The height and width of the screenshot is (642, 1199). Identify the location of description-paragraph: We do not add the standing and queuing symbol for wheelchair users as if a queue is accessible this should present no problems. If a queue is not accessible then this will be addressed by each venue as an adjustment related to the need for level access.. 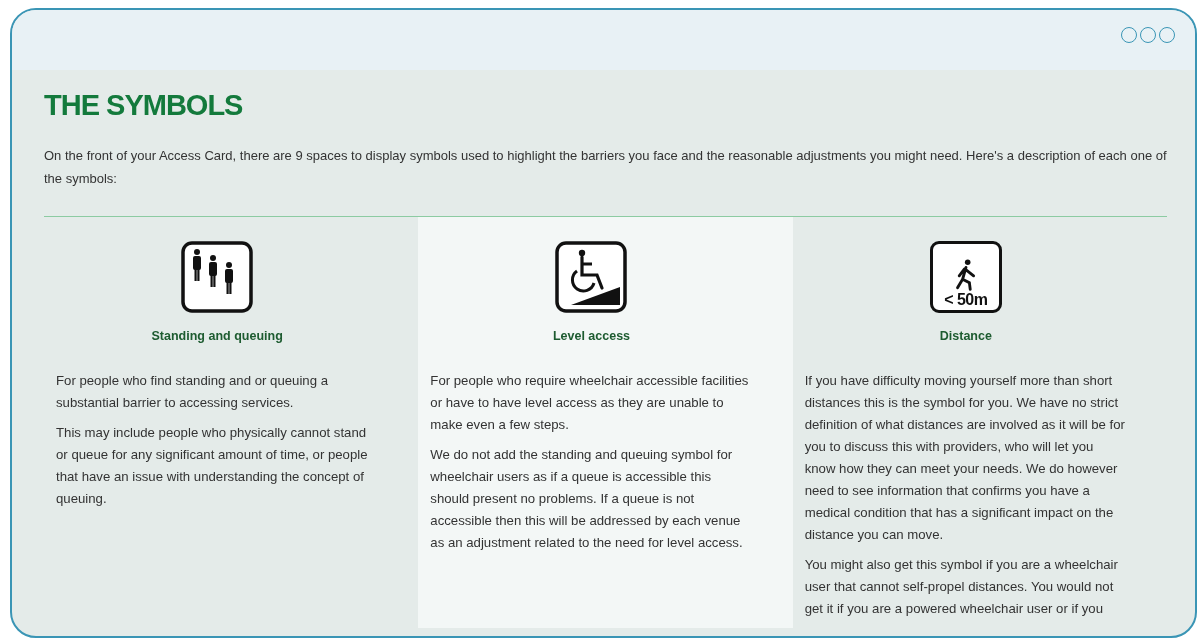
(587, 499).